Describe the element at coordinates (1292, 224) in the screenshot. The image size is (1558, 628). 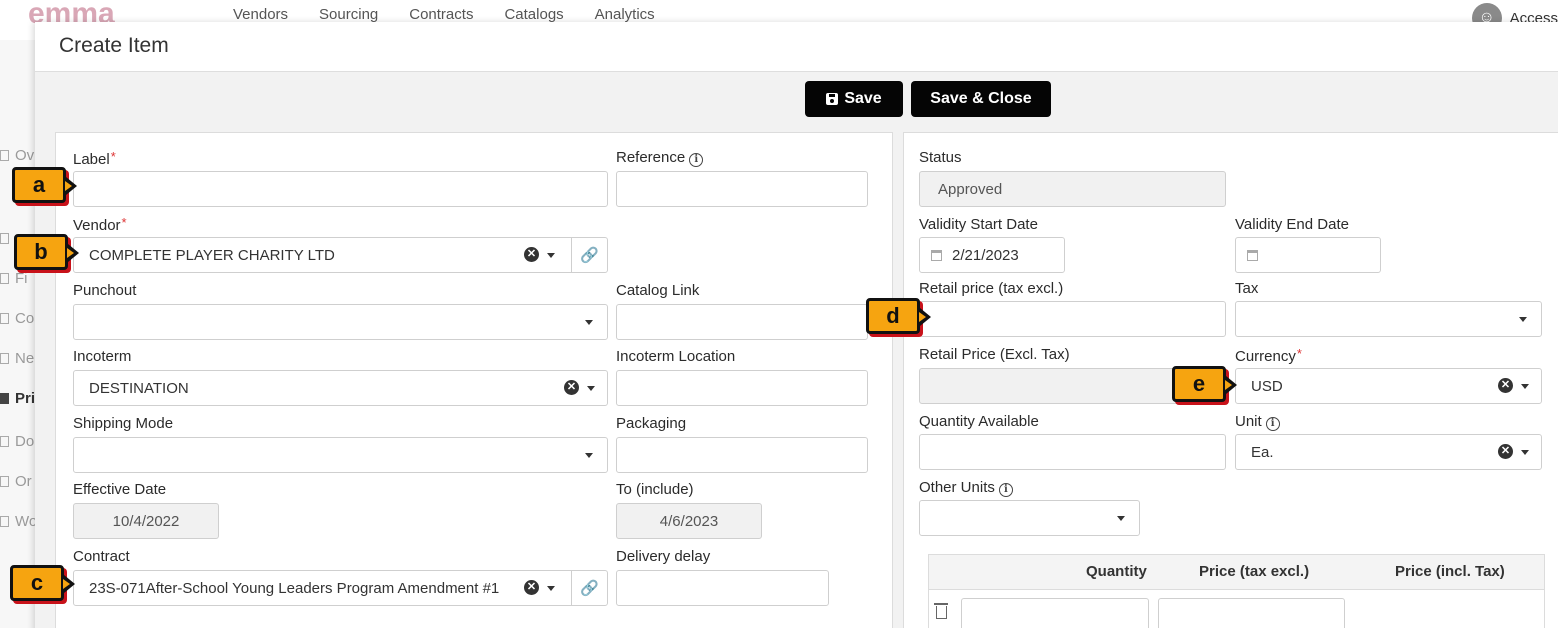
I see `validity-end-label: Validity End Date` at that location.